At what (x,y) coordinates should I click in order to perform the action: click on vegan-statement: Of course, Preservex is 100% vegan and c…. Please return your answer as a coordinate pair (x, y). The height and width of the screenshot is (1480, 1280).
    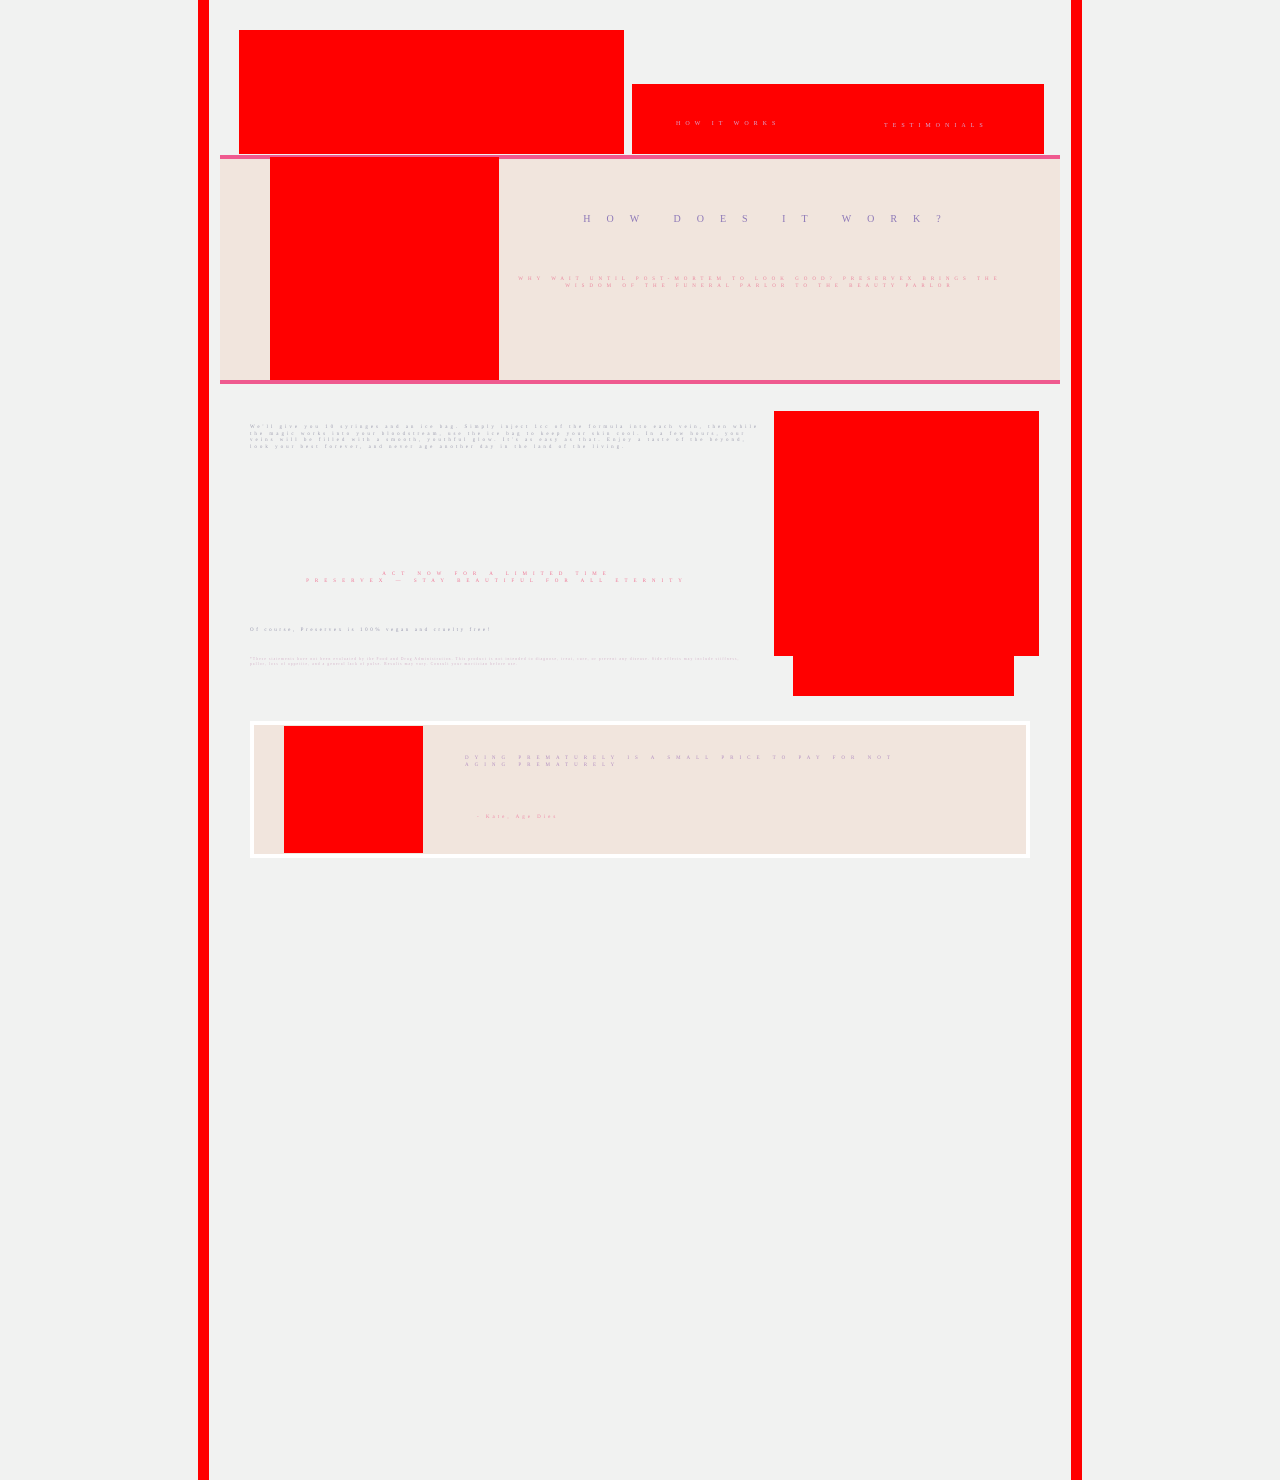
    Looking at the image, I should click on (371, 630).